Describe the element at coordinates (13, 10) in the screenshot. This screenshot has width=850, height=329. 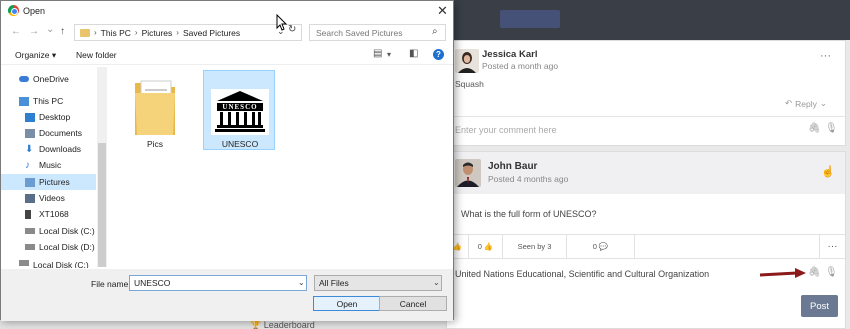
I see `chrome-icon` at that location.